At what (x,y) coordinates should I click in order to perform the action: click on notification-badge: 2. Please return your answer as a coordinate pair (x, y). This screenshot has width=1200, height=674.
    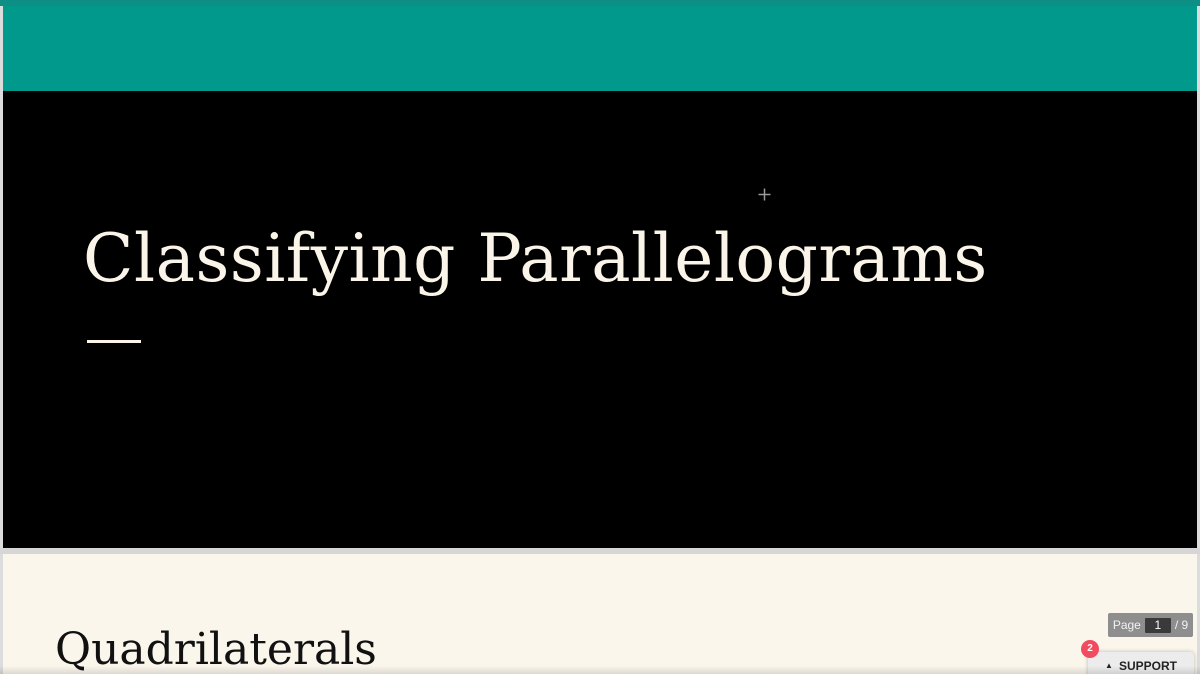
    Looking at the image, I should click on (1090, 649).